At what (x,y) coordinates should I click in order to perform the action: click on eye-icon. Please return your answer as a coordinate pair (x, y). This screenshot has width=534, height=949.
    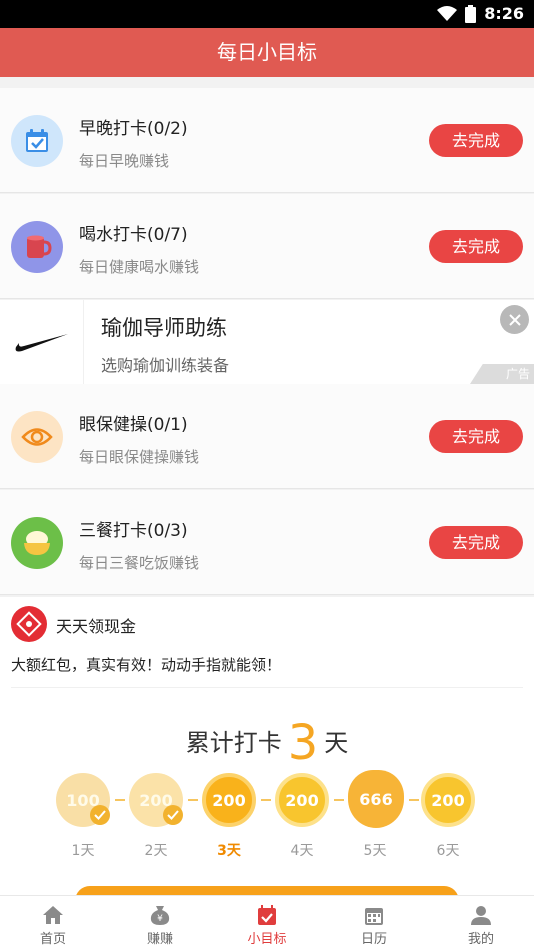
    Looking at the image, I should click on (37, 437).